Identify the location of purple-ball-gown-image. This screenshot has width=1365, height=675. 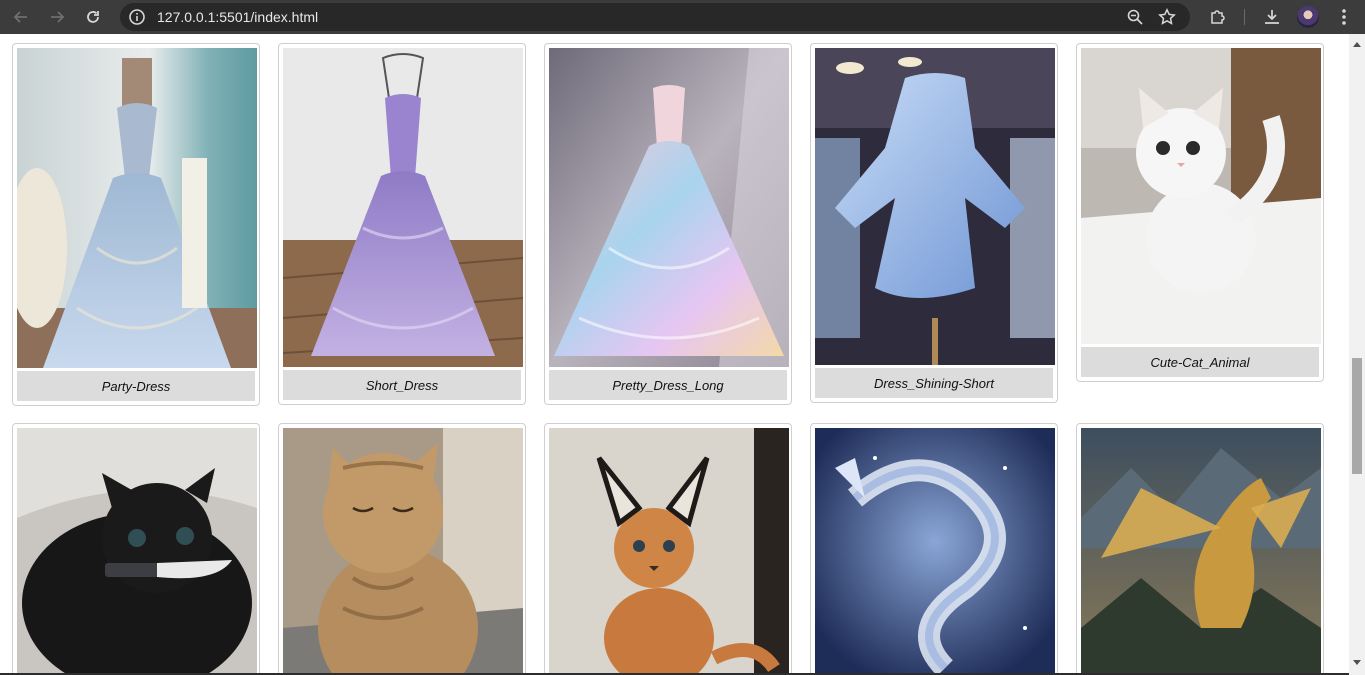
(403, 207).